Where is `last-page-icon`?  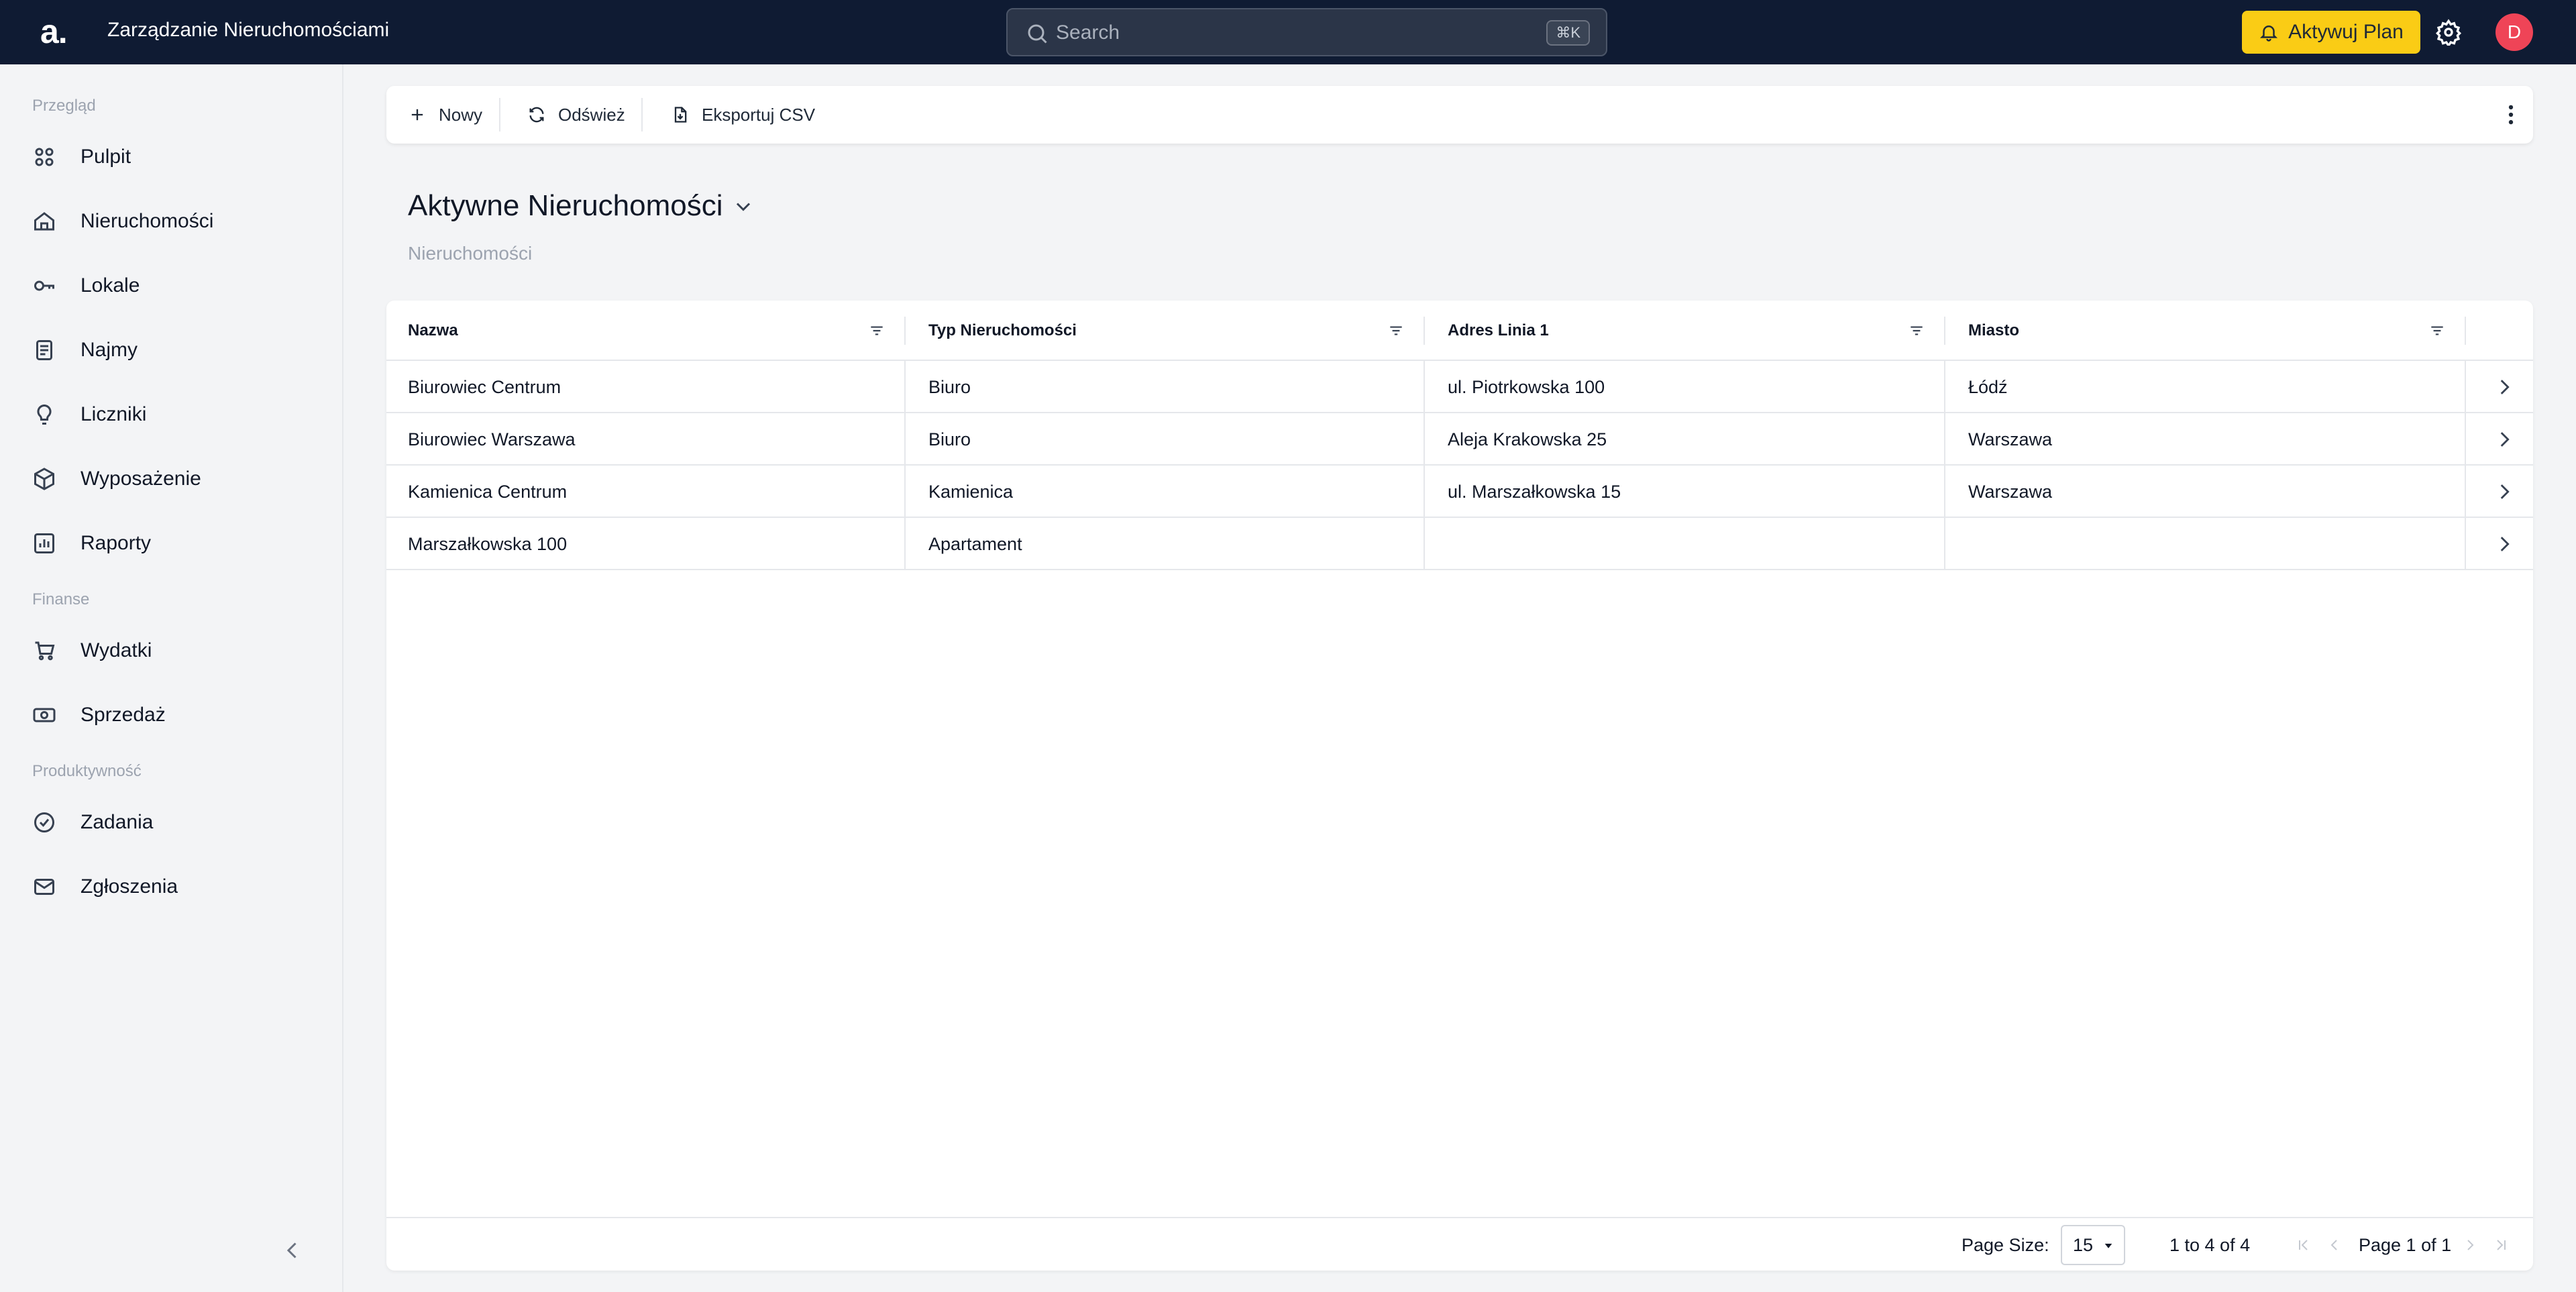
last-page-icon is located at coordinates (2501, 1245).